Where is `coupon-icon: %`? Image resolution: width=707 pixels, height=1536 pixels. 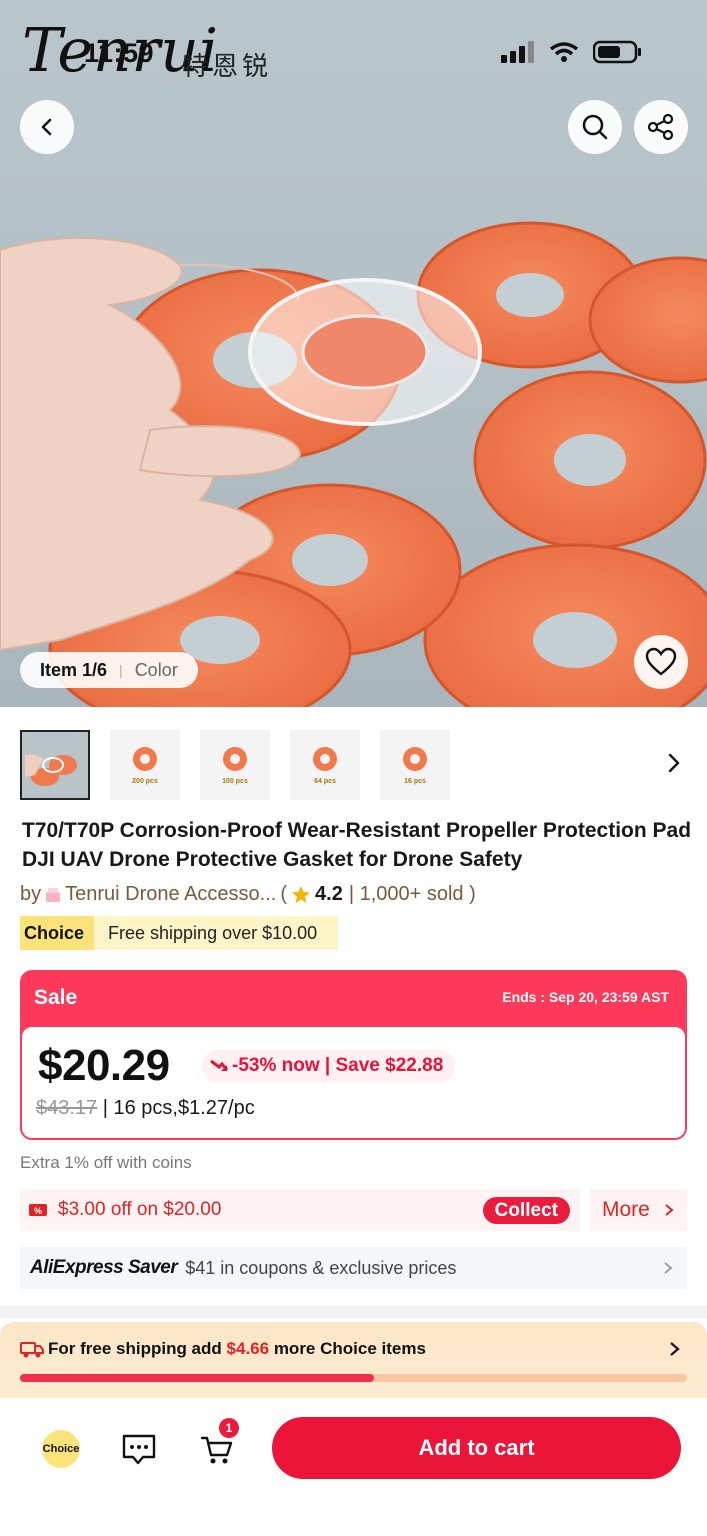 coupon-icon: % is located at coordinates (38, 1210).